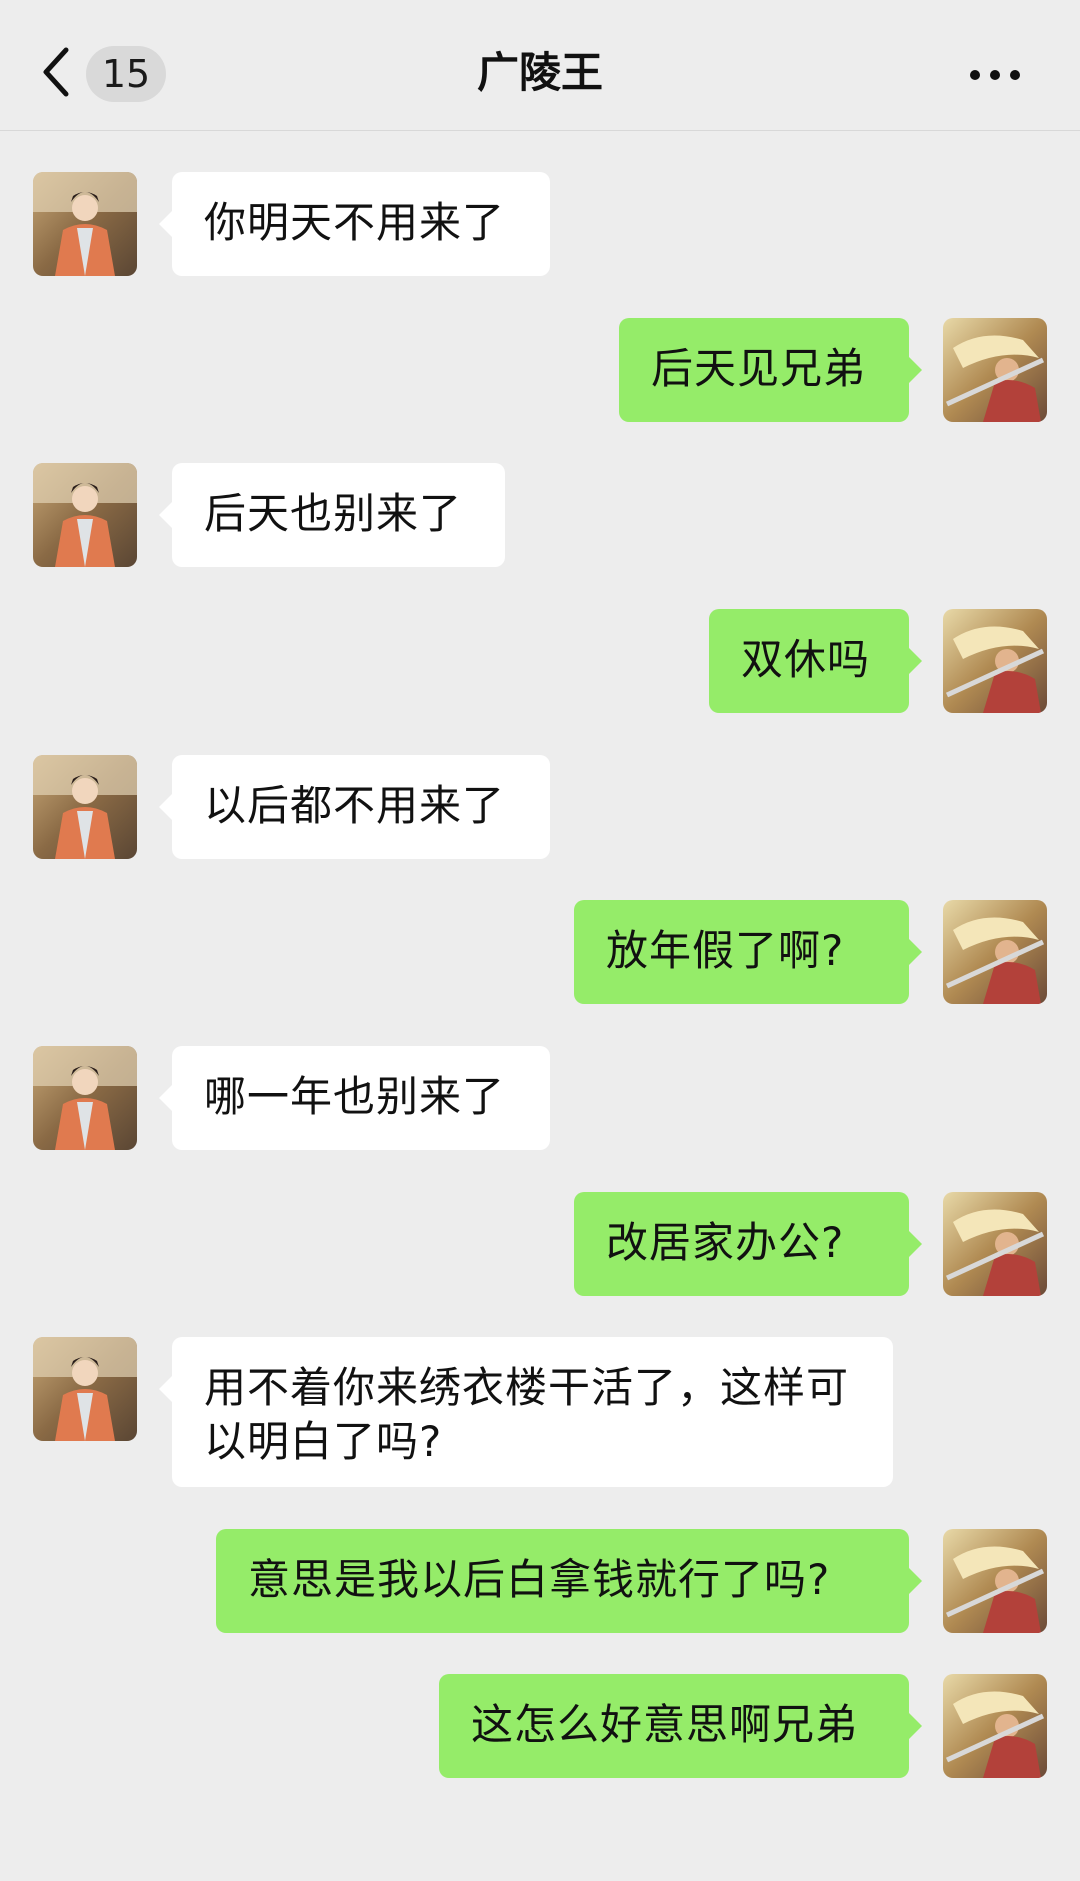 This screenshot has height=1881, width=1080. Describe the element at coordinates (680, 1726) in the screenshot. I see `message-bubble: 这怎么好意思啊兄弟` at that location.